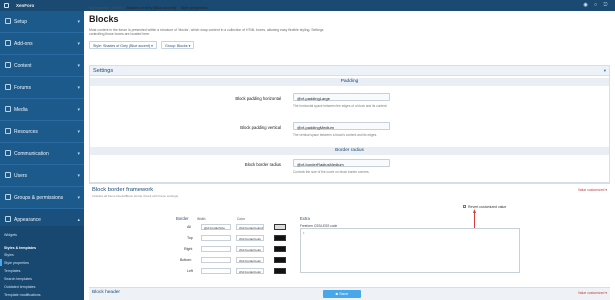  I want to click on sidebar-item-add-ons: Add-ons ▾, so click(42, 44).